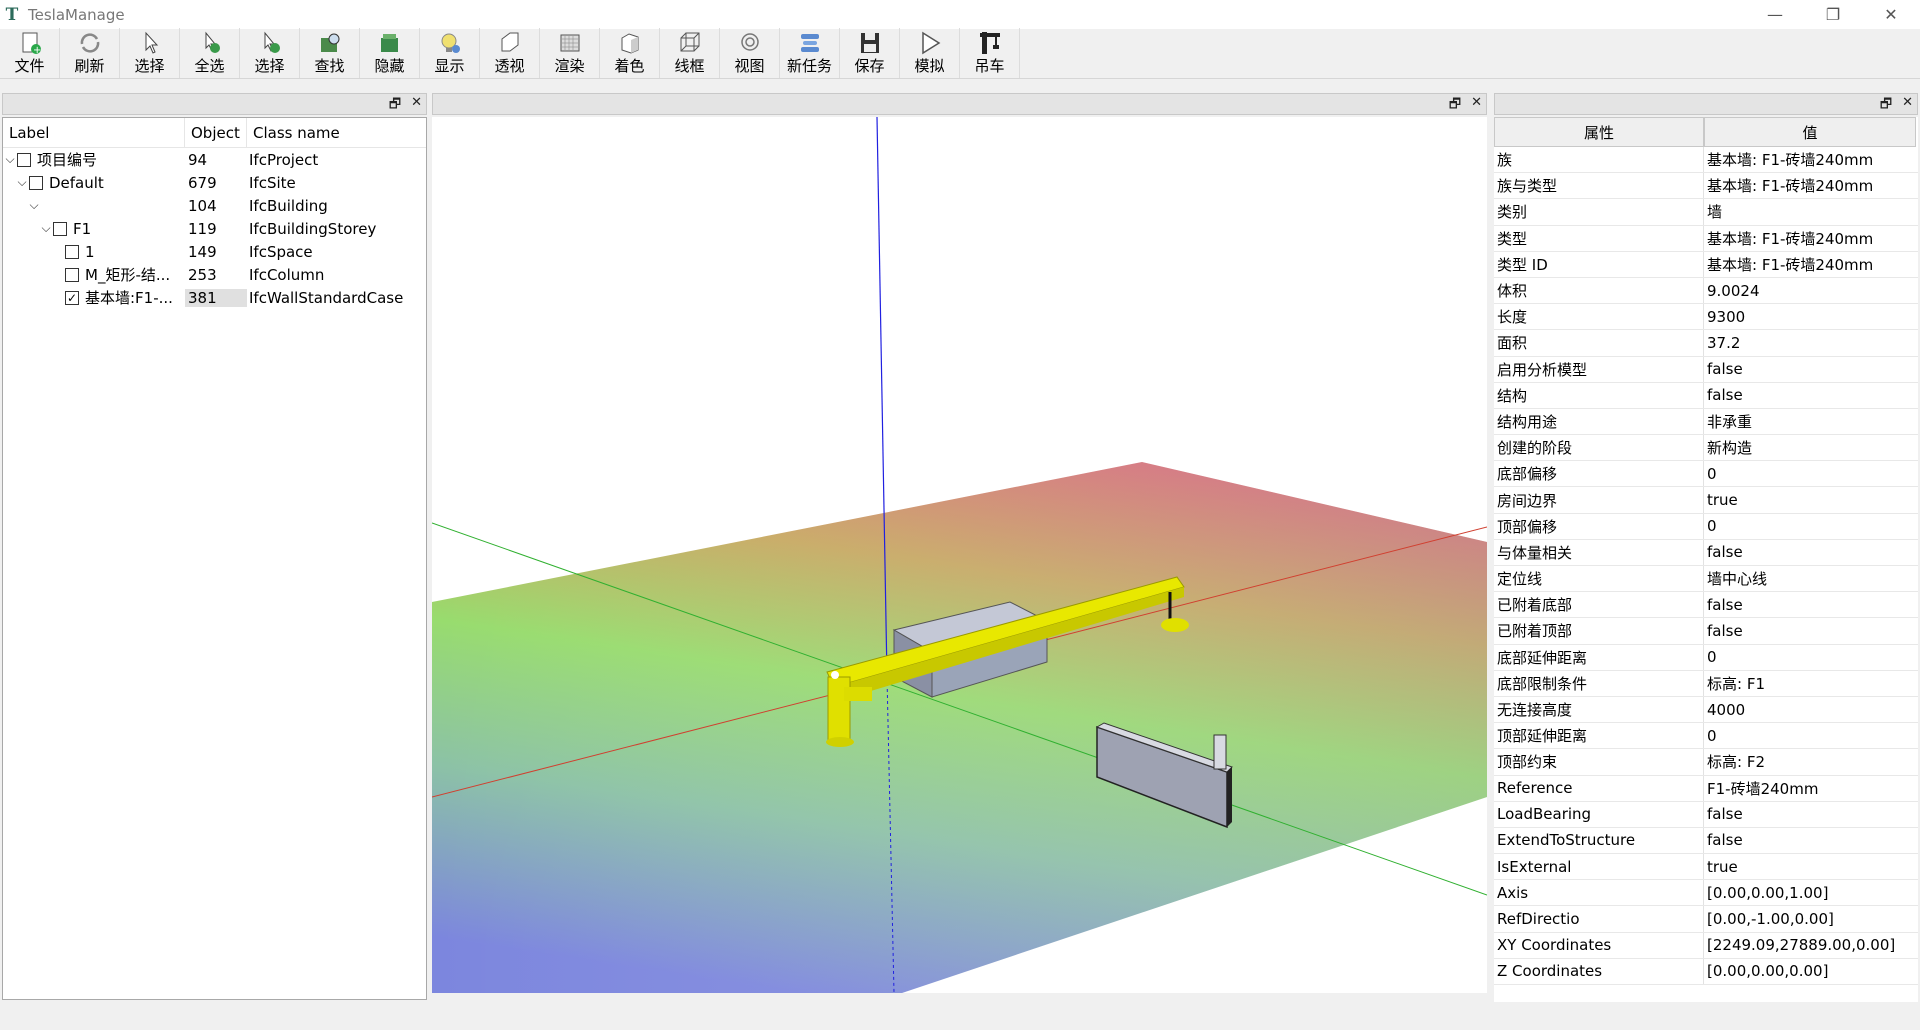 Image resolution: width=1920 pixels, height=1030 pixels. What do you see at coordinates (1706, 919) in the screenshot?
I see `property-row: RefDirectio [0.00,-1.00,0.00]` at bounding box center [1706, 919].